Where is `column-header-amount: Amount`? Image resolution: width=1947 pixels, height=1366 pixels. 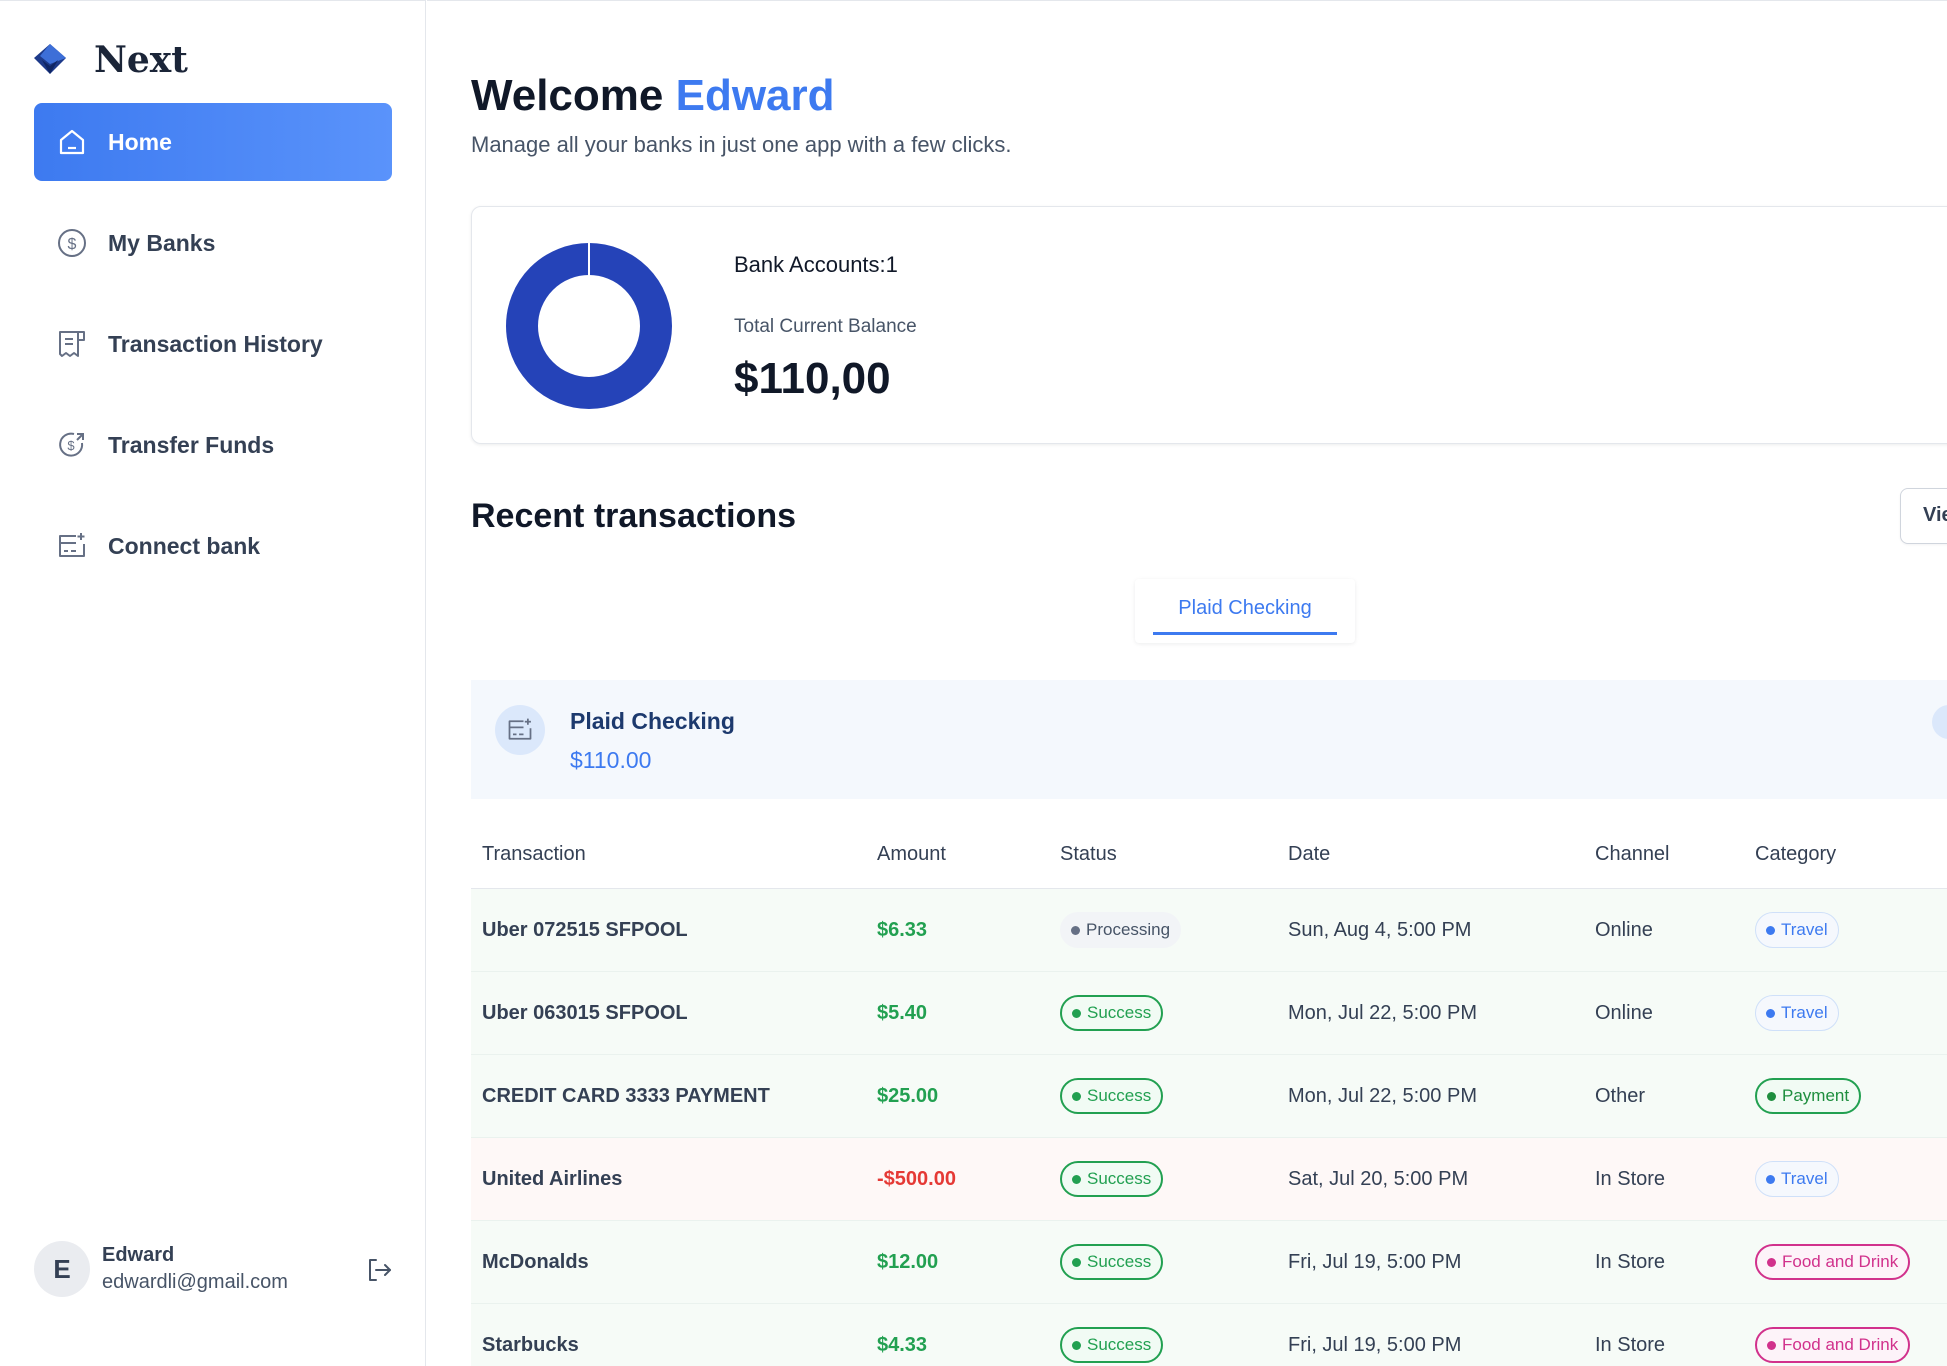 column-header-amount: Amount is located at coordinates (911, 854).